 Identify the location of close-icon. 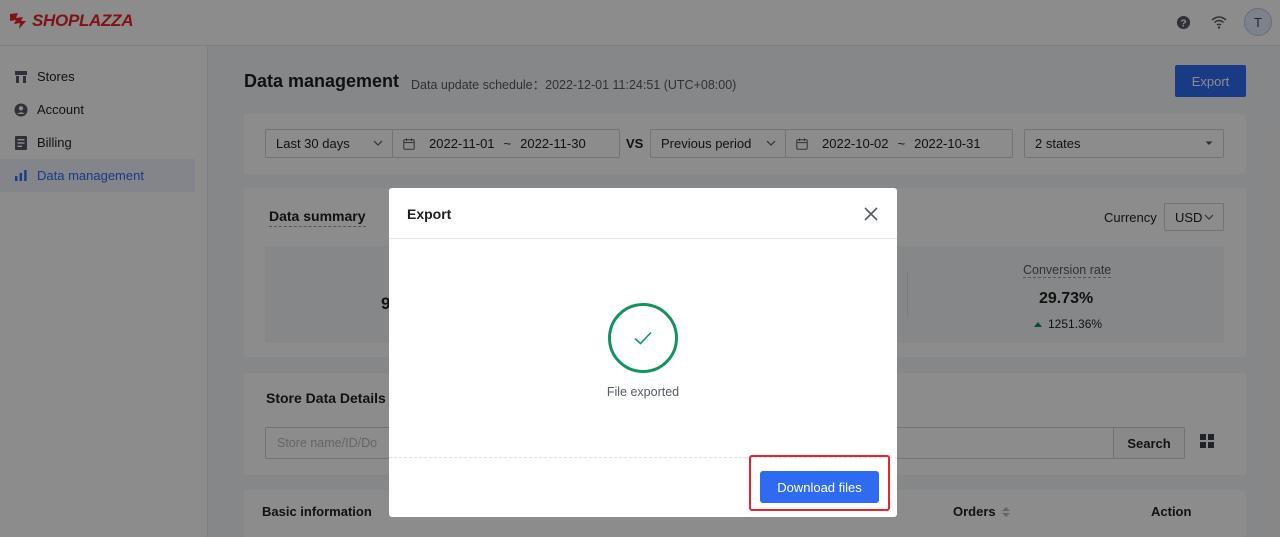
(871, 214).